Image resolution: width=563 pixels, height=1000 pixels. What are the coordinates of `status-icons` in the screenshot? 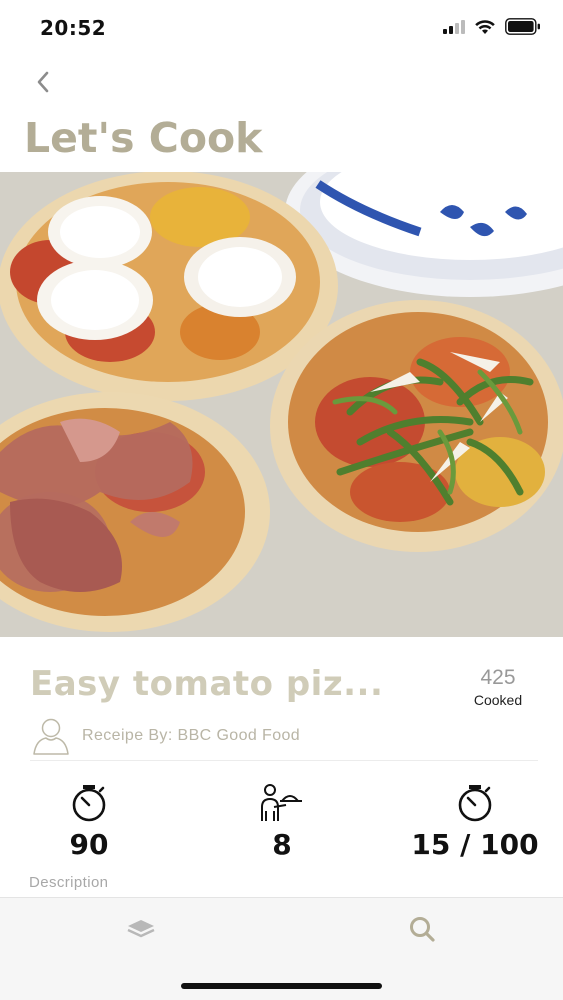 It's located at (492, 26).